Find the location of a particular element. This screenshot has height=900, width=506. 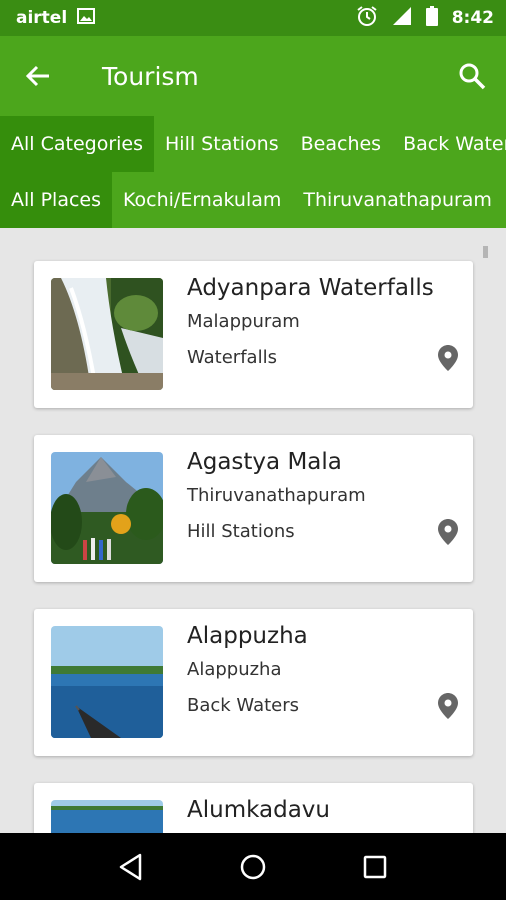

system-nav-bar is located at coordinates (253, 866).